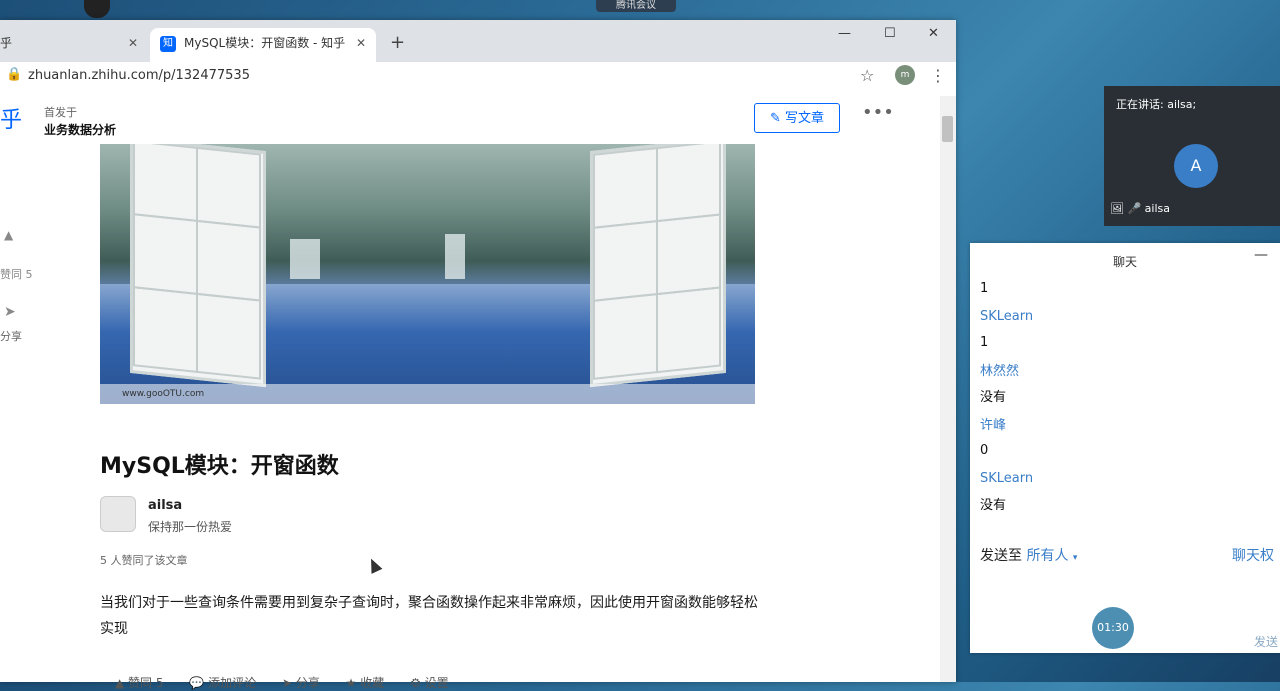 This screenshot has height=691, width=1280. I want to click on speaker-name: ailsa, so click(1157, 208).